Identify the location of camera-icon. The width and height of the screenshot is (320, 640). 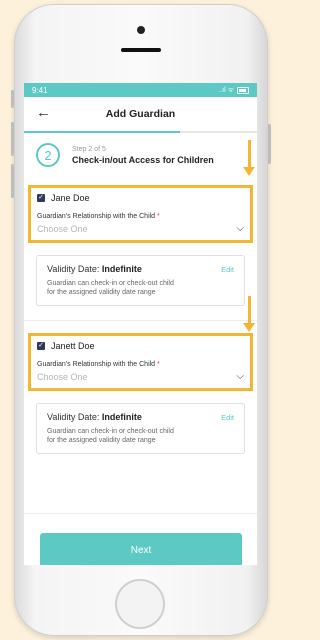
(141, 30).